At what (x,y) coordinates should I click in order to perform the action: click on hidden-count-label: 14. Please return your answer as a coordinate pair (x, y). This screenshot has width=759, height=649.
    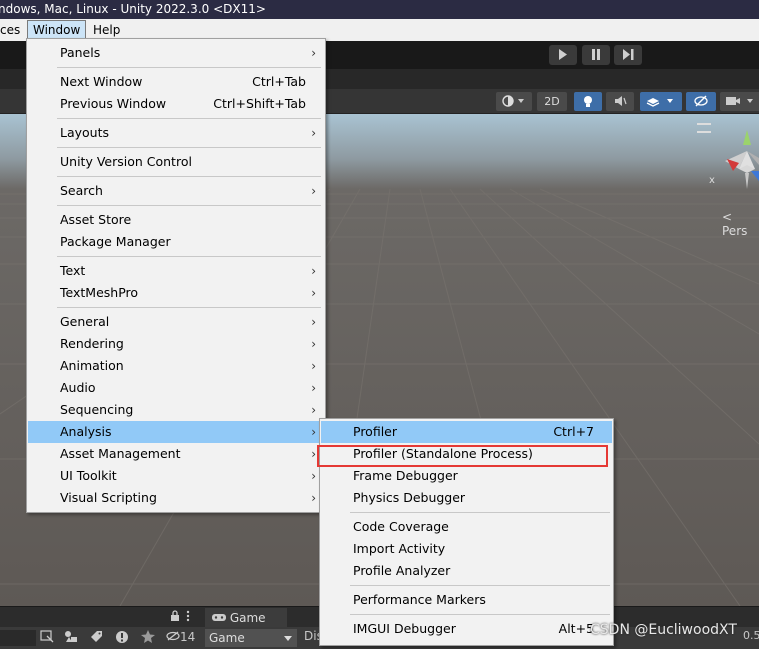
    Looking at the image, I should click on (188, 637).